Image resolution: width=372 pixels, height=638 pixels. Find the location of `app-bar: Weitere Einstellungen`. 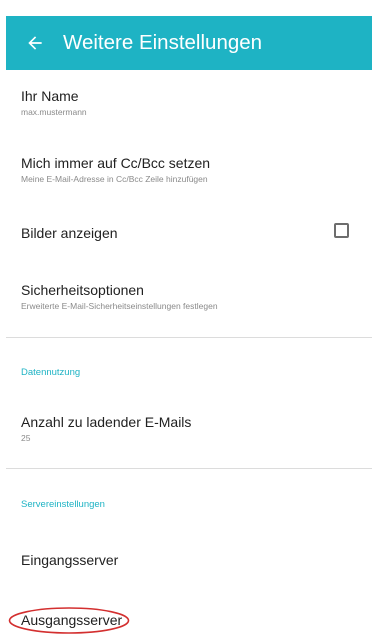

app-bar: Weitere Einstellungen is located at coordinates (189, 43).